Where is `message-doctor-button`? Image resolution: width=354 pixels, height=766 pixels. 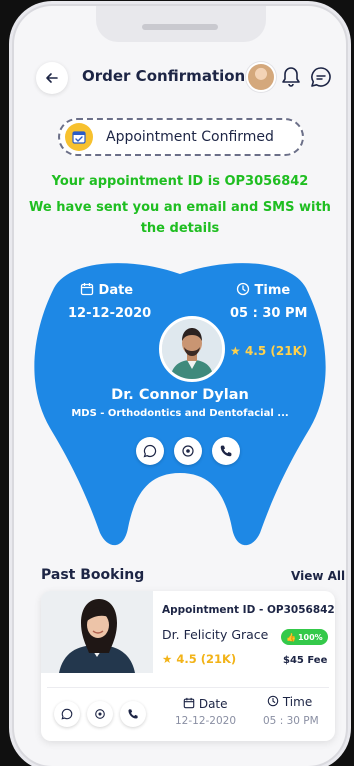 message-doctor-button is located at coordinates (150, 451).